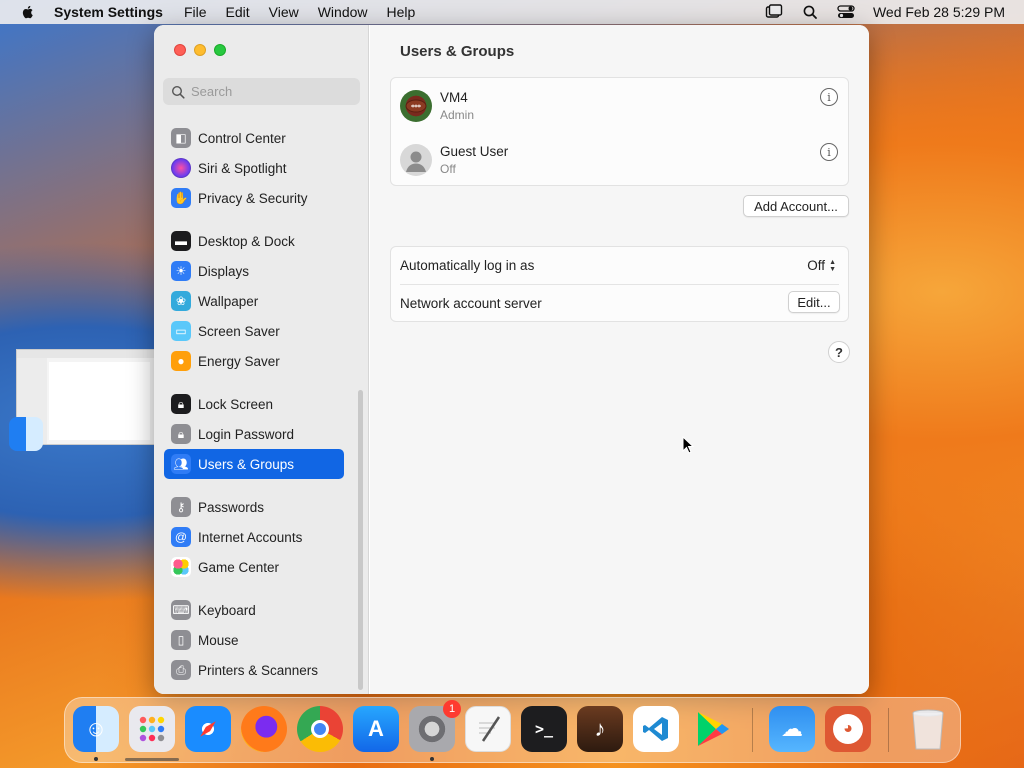 The height and width of the screenshot is (768, 1024). I want to click on football-icon, so click(416, 105).